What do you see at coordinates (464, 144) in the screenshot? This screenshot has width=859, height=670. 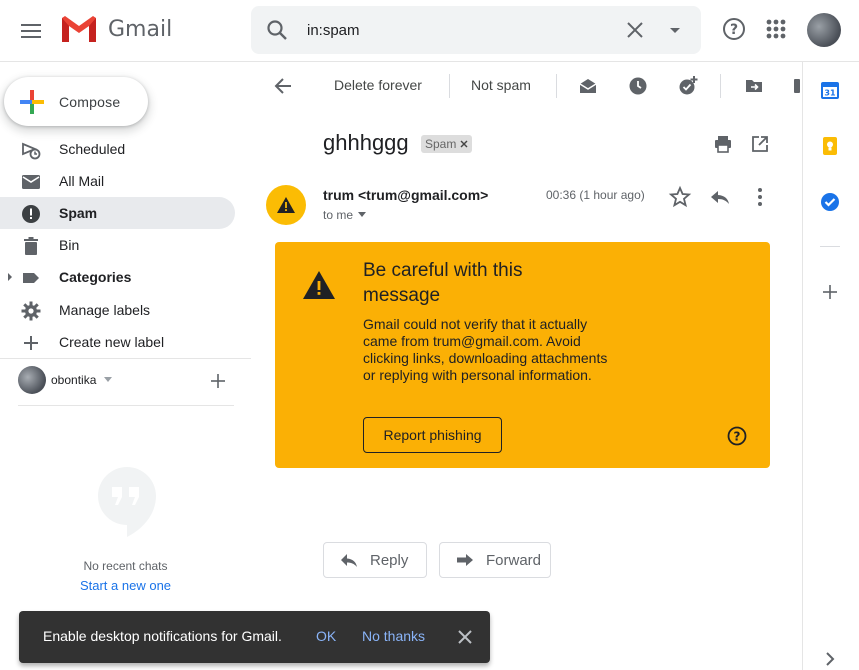 I see `remove-label-icon` at bounding box center [464, 144].